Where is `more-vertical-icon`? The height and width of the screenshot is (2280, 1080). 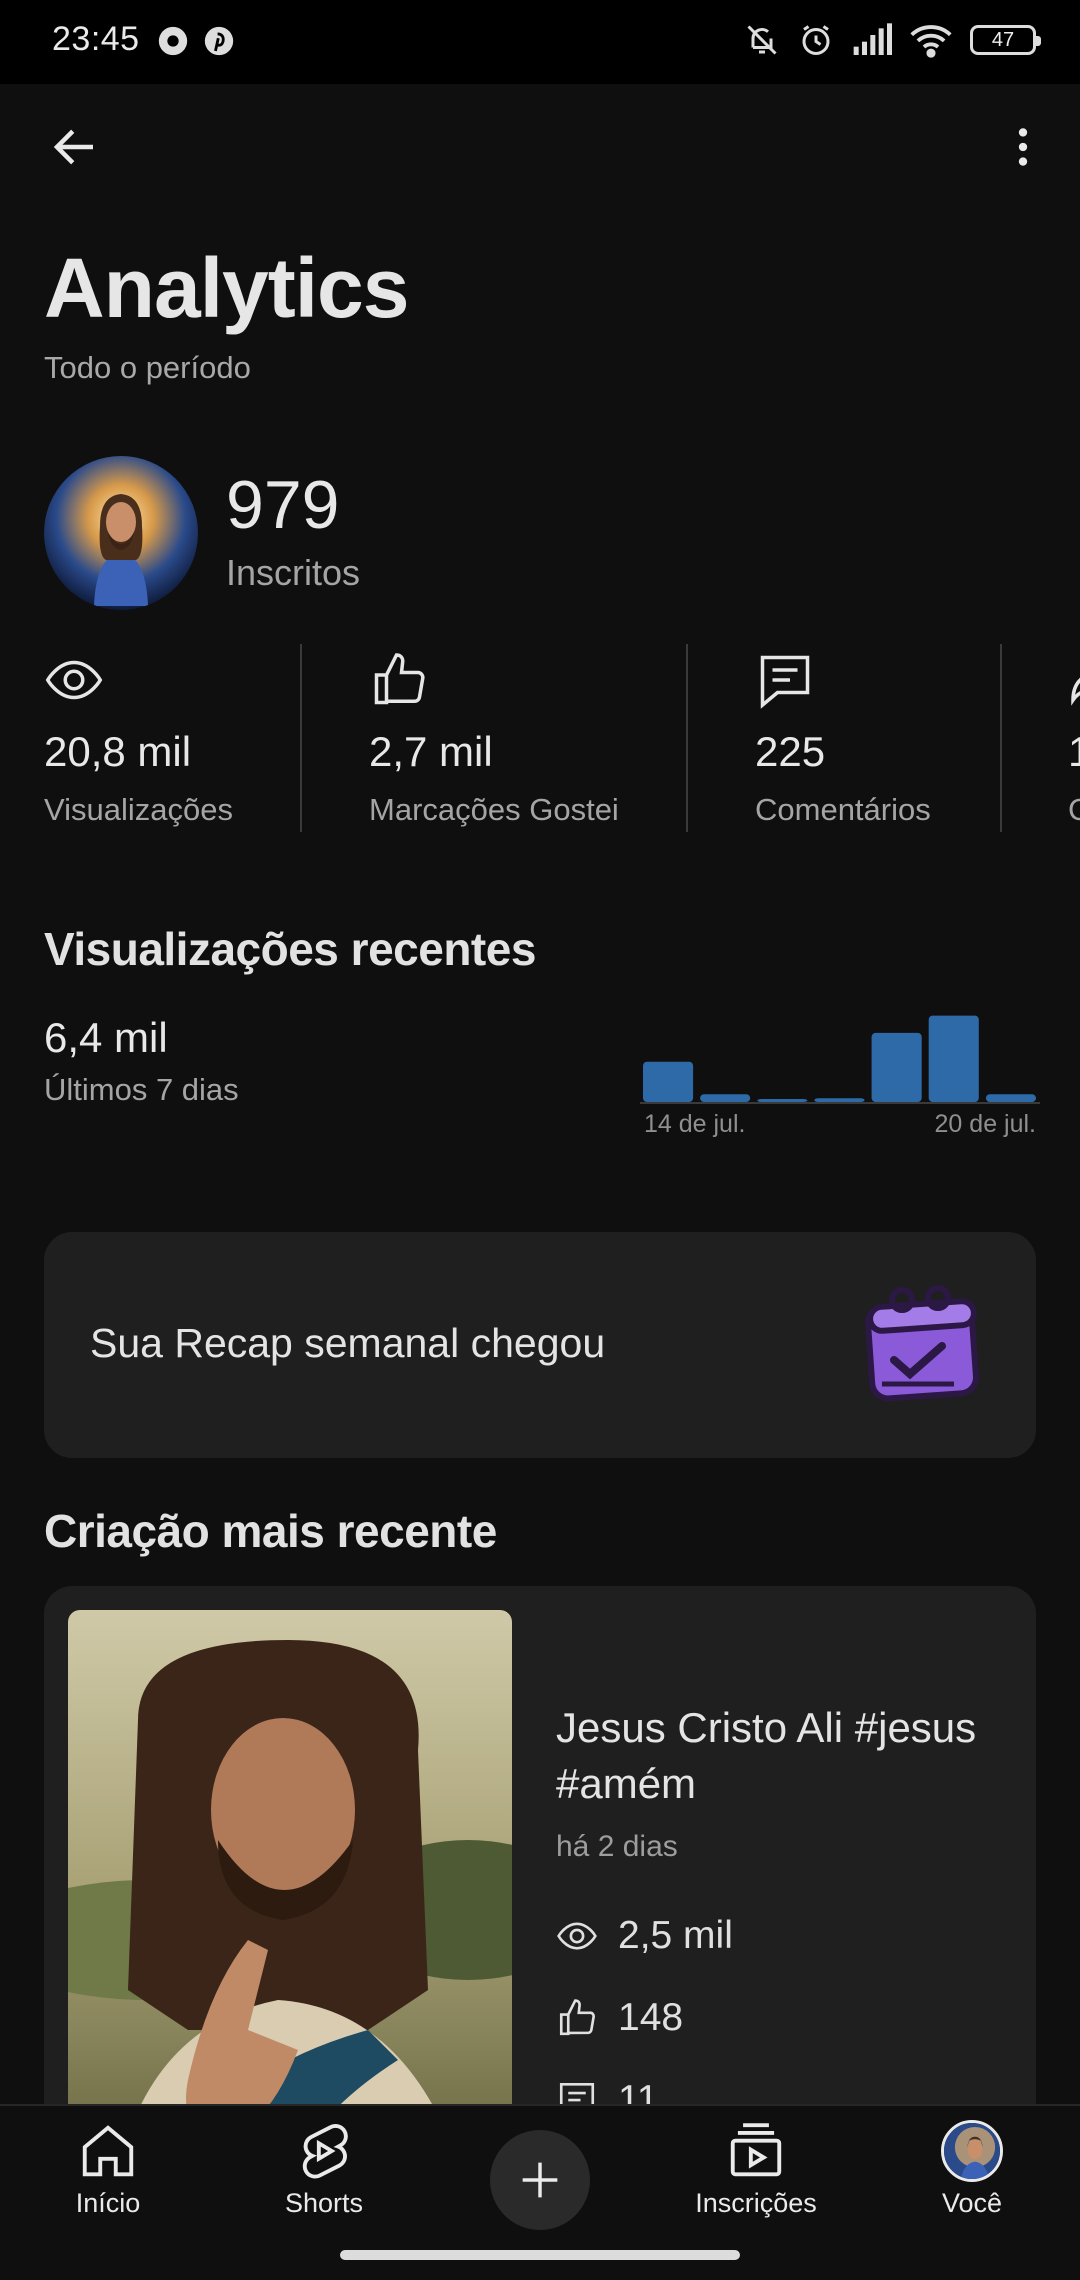
more-vertical-icon is located at coordinates (1023, 147).